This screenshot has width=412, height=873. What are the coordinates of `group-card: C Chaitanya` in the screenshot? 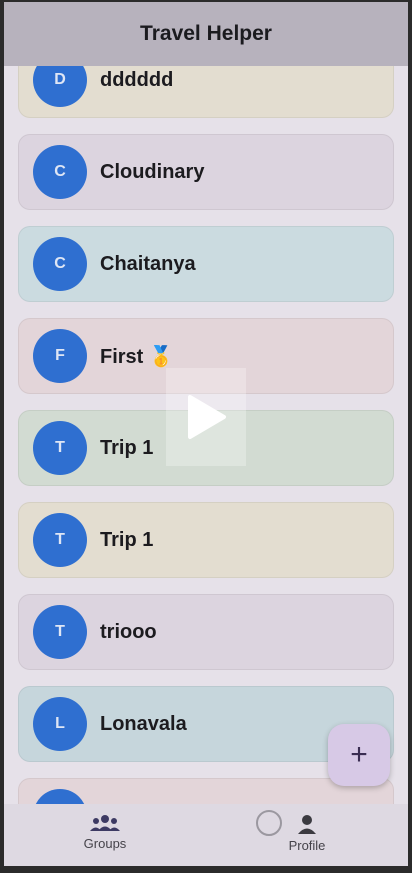 It's located at (206, 264).